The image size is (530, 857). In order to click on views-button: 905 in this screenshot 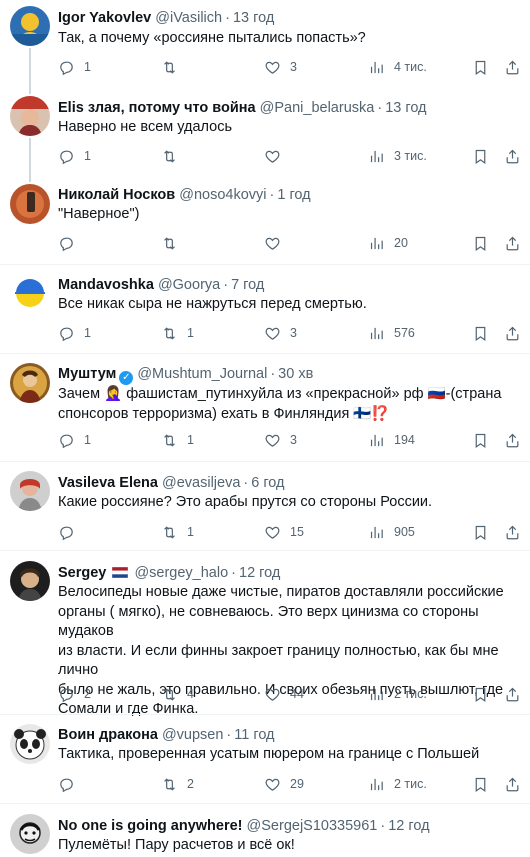, I will do `click(391, 532)`.